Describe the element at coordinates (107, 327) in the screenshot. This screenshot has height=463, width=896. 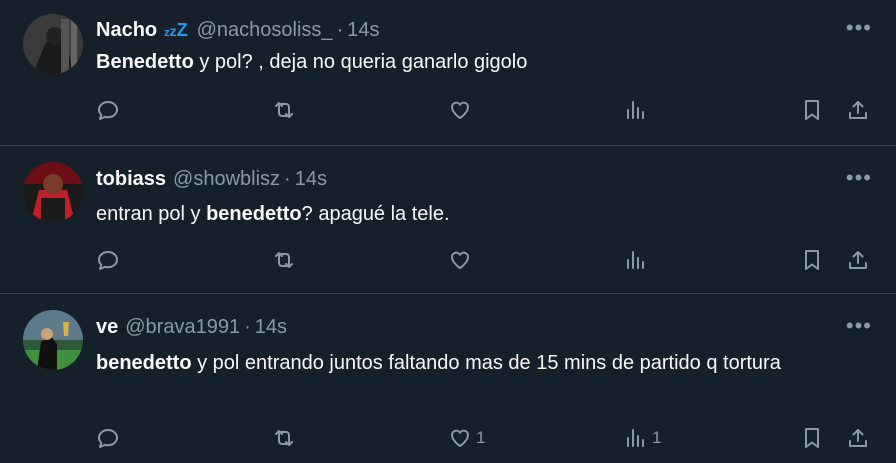
I see `display-name: ve` at that location.